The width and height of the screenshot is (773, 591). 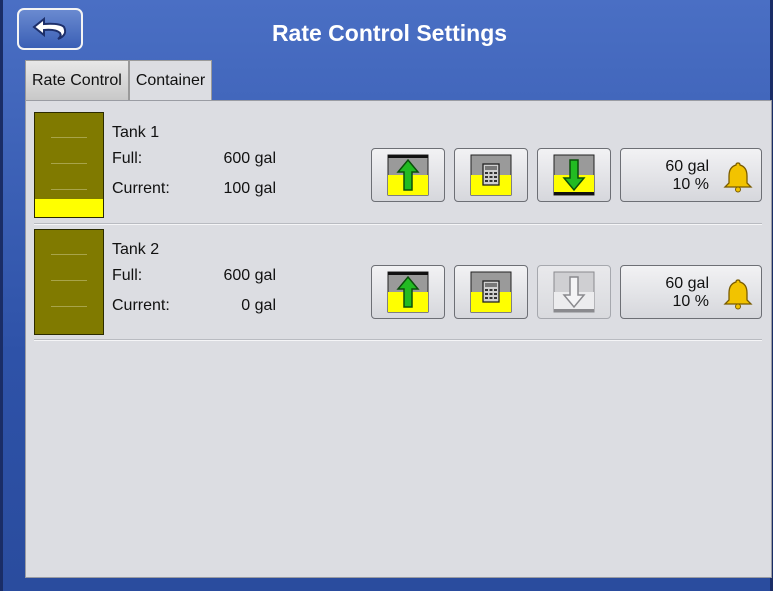 What do you see at coordinates (69, 208) in the screenshot?
I see `tank-fill-level` at bounding box center [69, 208].